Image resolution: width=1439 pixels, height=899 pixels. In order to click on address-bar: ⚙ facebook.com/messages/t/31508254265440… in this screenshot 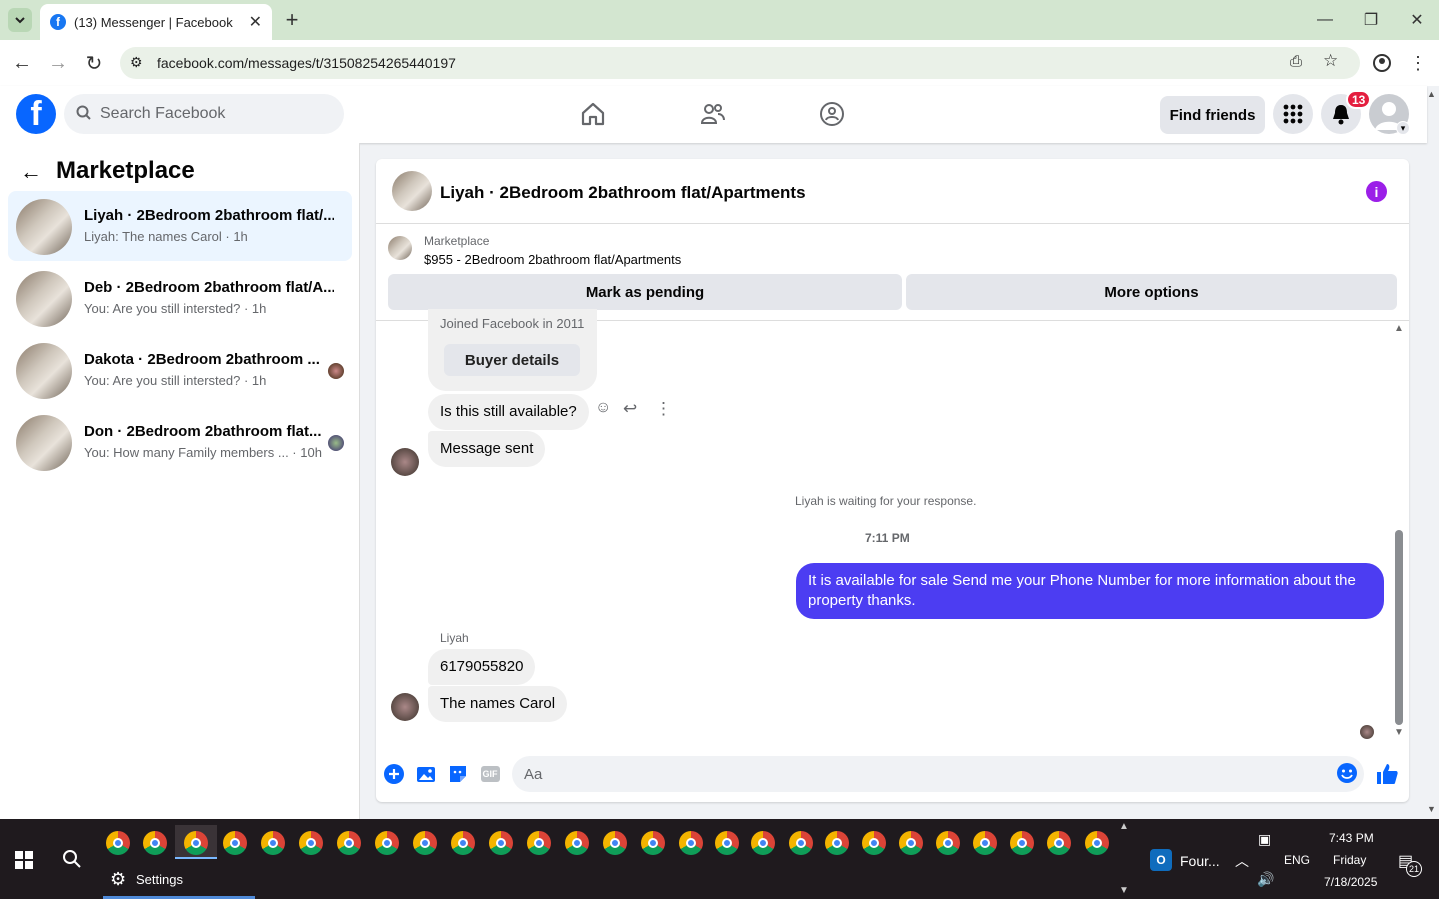, I will do `click(740, 63)`.